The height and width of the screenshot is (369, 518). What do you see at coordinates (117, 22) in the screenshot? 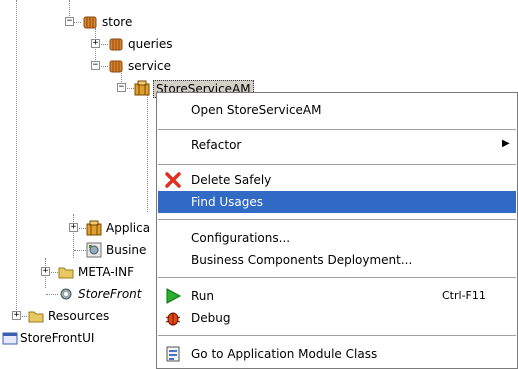
I see `tree-node-store: store` at bounding box center [117, 22].